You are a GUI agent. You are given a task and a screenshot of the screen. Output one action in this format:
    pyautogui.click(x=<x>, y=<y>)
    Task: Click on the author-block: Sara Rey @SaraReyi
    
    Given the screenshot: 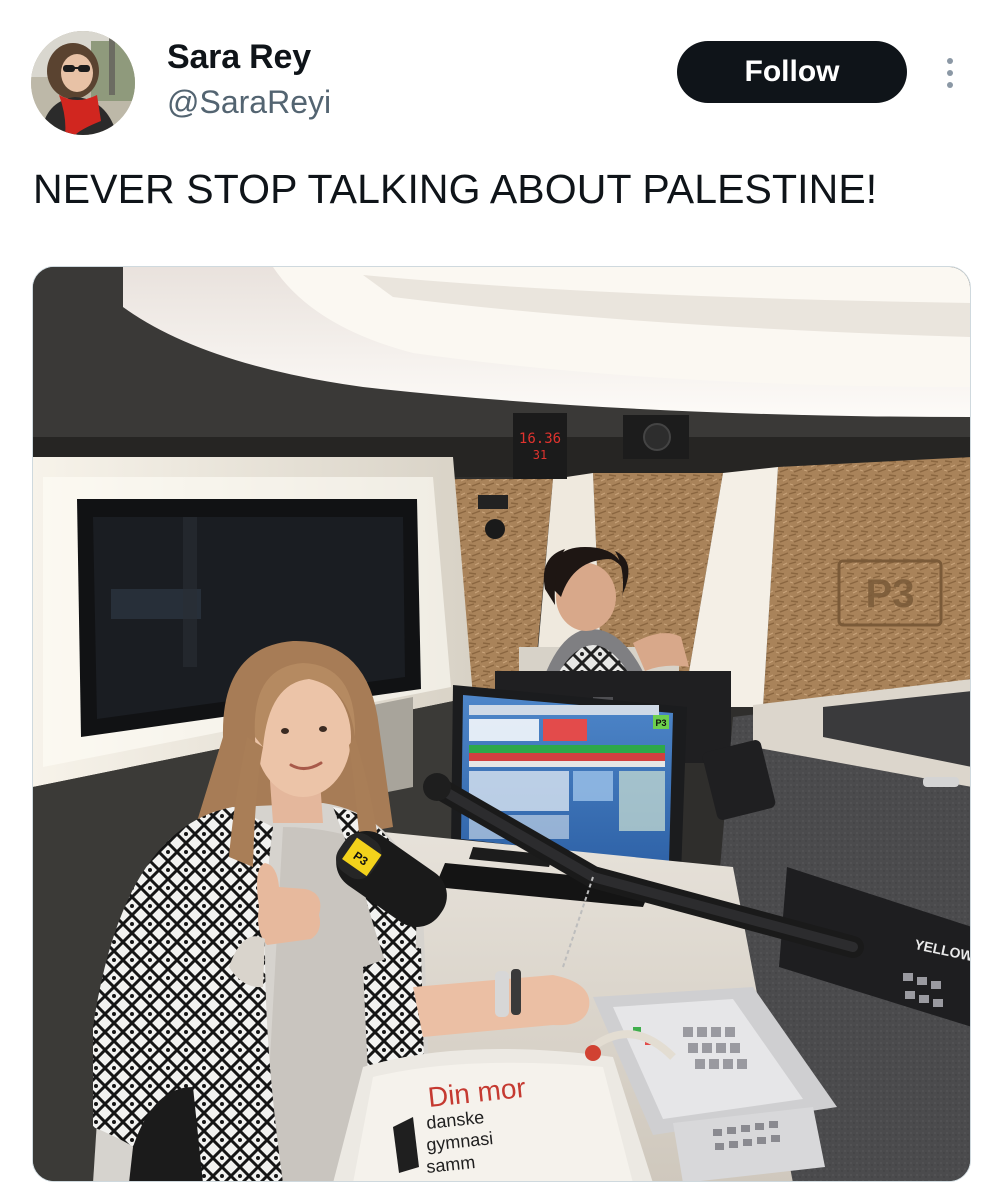 What is the action you would take?
    pyautogui.click(x=249, y=79)
    